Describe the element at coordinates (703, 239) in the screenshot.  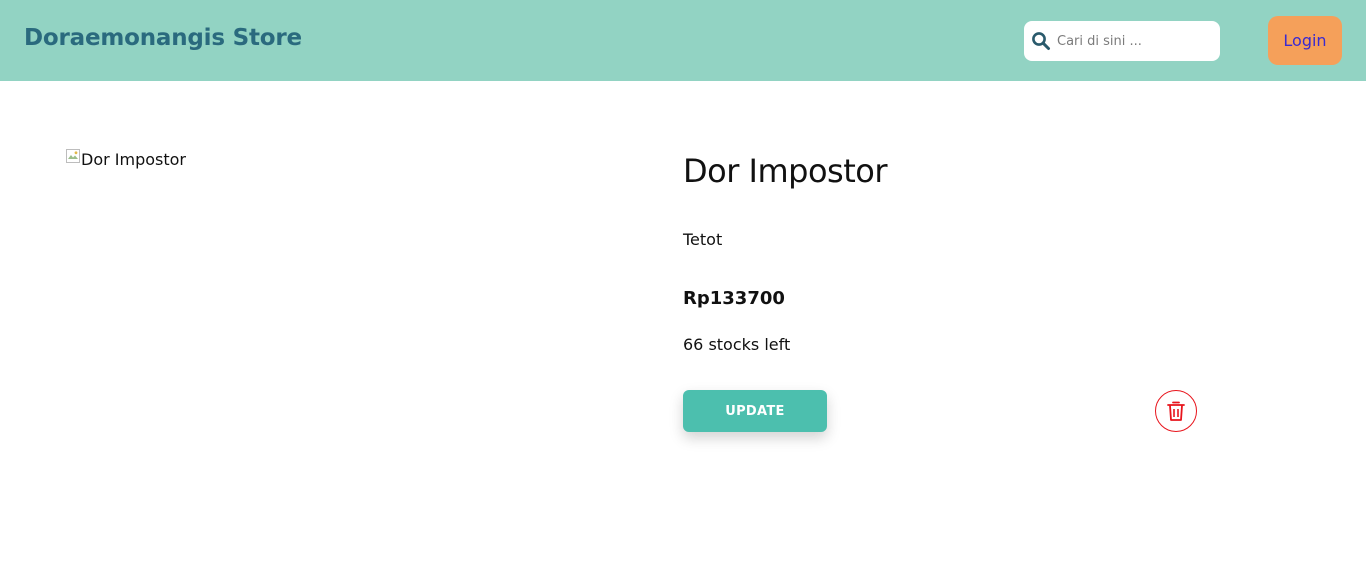
I see `product-description: Tetot` at that location.